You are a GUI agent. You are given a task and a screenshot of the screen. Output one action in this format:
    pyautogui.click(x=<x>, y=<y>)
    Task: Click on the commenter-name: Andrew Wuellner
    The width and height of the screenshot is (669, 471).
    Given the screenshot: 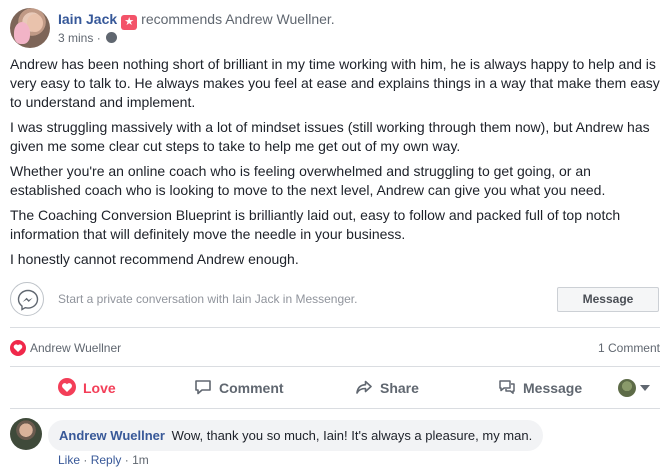 What is the action you would take?
    pyautogui.click(x=112, y=435)
    